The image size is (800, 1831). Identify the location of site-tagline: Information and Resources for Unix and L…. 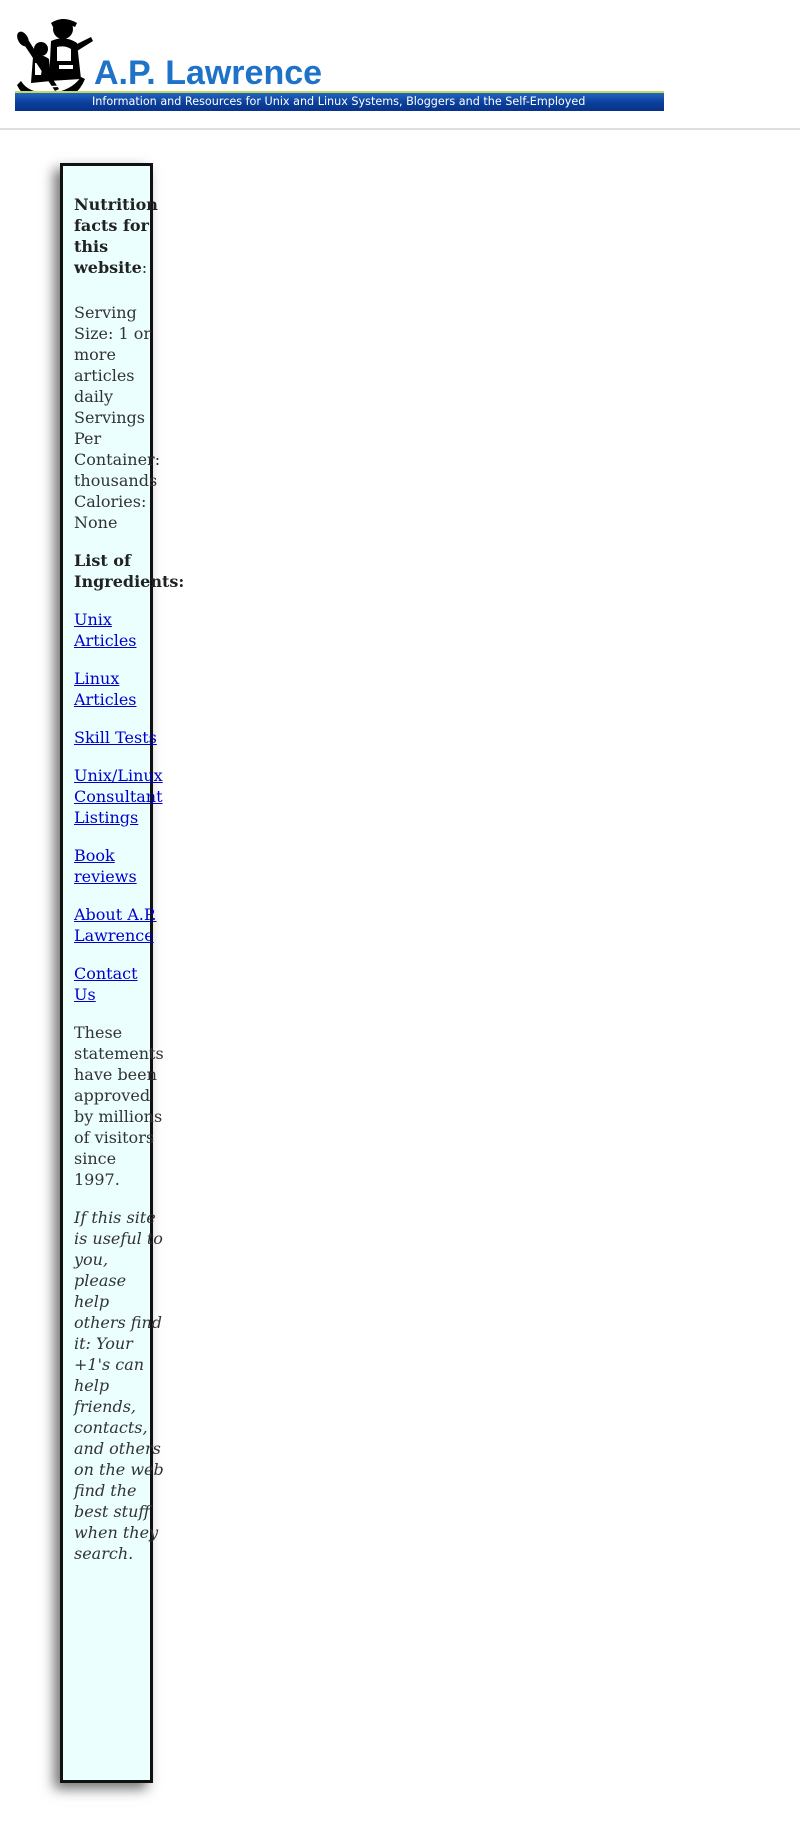
(339, 101).